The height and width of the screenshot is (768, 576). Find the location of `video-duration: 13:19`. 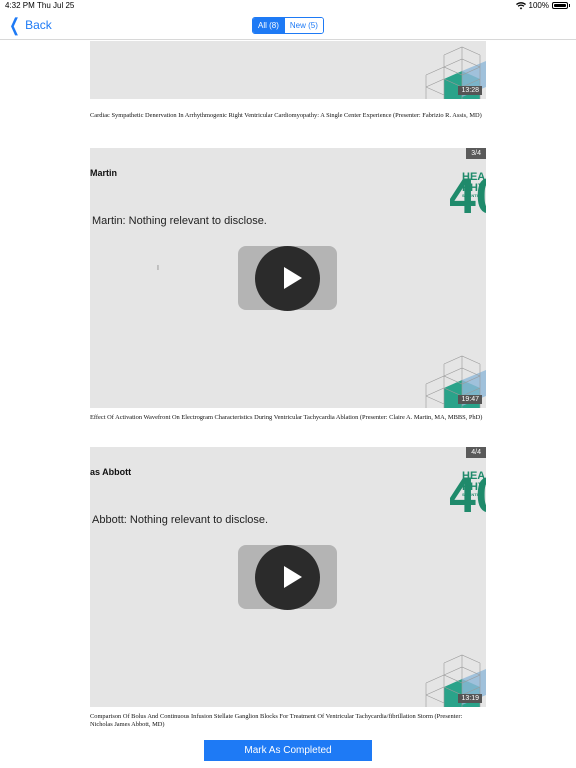

video-duration: 13:19 is located at coordinates (470, 698).